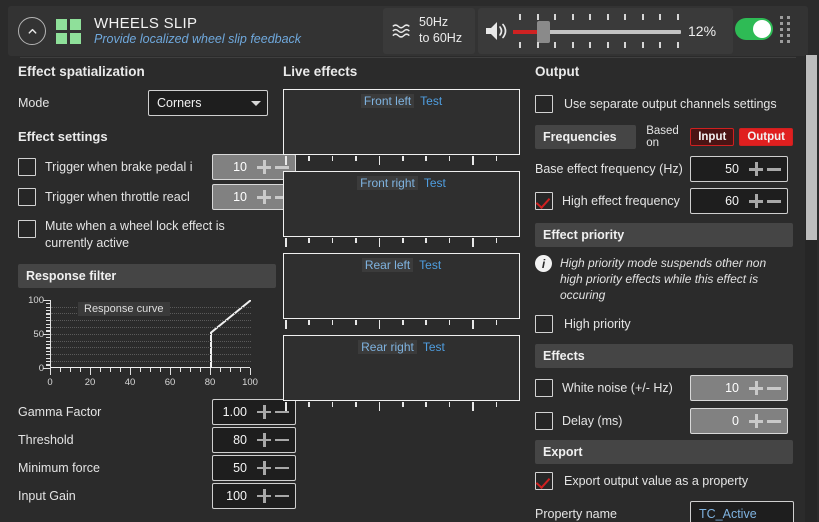  I want to click on chevron-up-icon, so click(32, 31).